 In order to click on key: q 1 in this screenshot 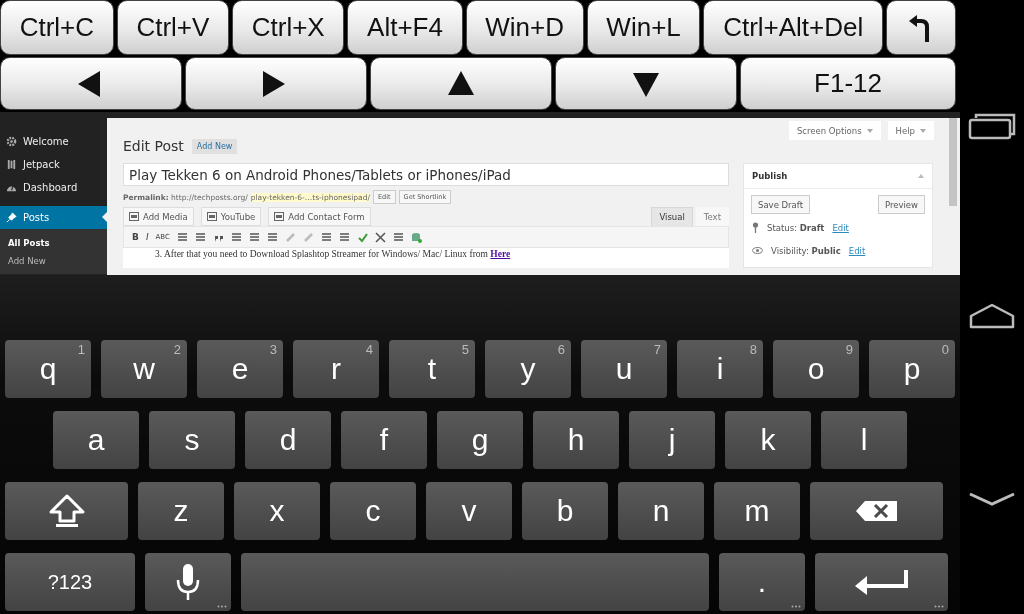, I will do `click(48, 369)`.